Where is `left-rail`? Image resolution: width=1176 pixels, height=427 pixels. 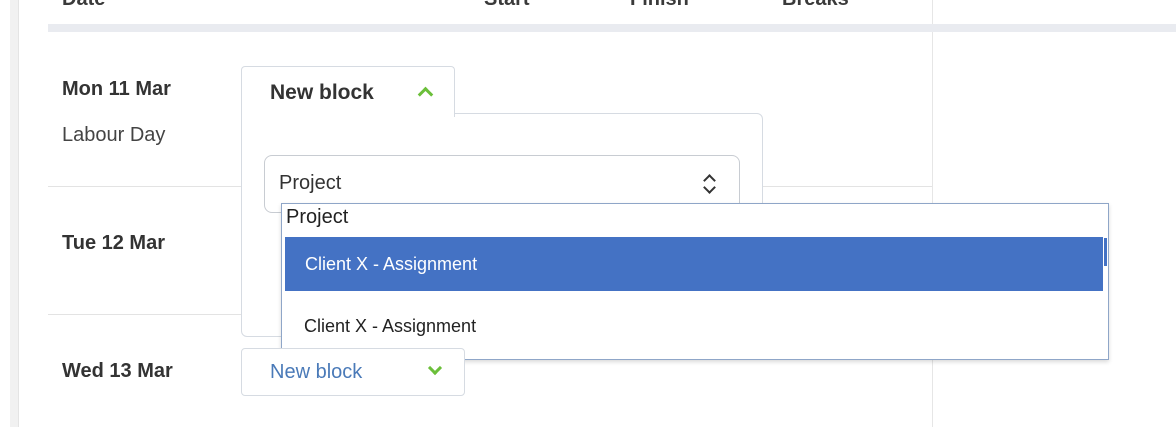
left-rail is located at coordinates (9, 213).